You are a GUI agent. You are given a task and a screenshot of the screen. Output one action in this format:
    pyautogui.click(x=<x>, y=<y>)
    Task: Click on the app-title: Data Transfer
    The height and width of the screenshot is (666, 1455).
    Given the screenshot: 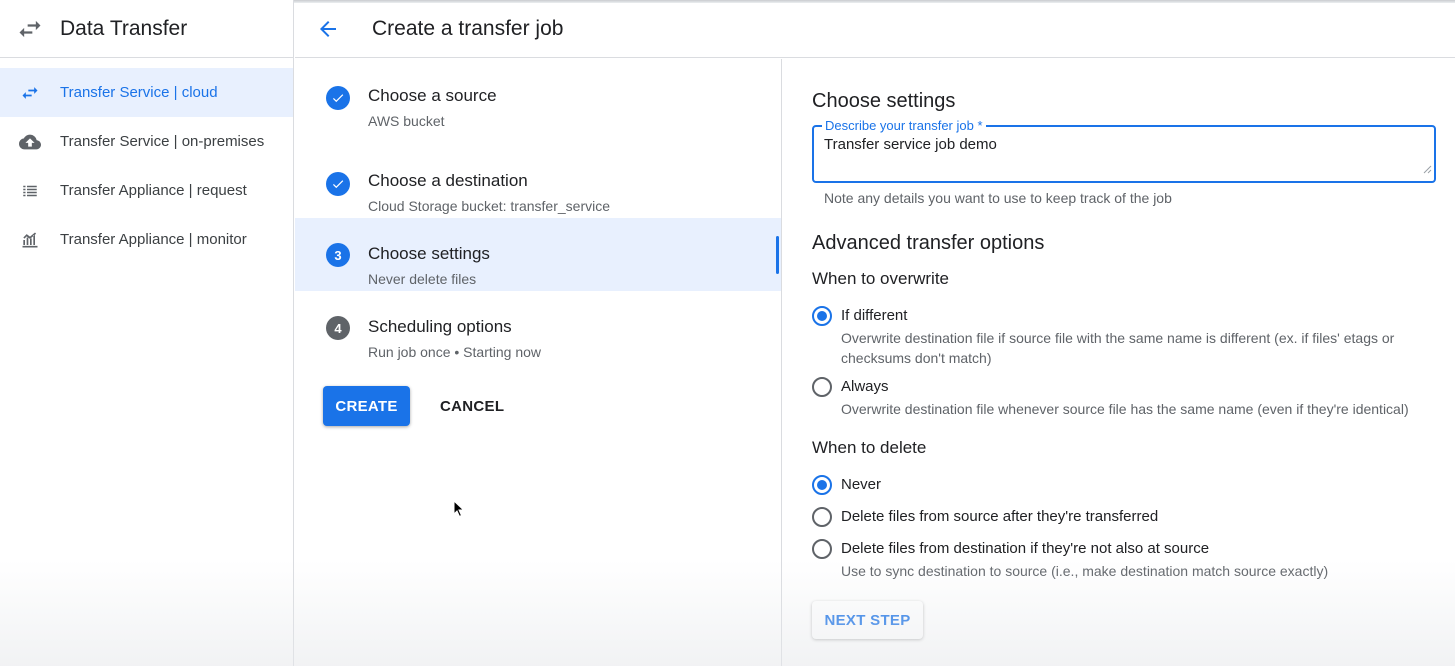 What is the action you would take?
    pyautogui.click(x=124, y=28)
    